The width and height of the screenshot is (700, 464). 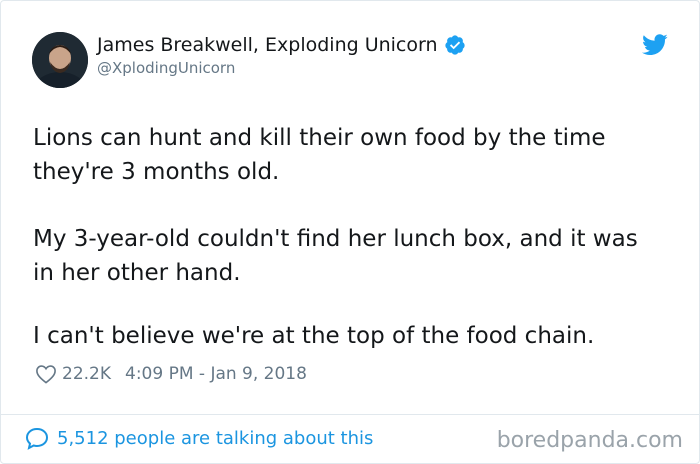 I want to click on heart-icon, so click(x=46, y=374).